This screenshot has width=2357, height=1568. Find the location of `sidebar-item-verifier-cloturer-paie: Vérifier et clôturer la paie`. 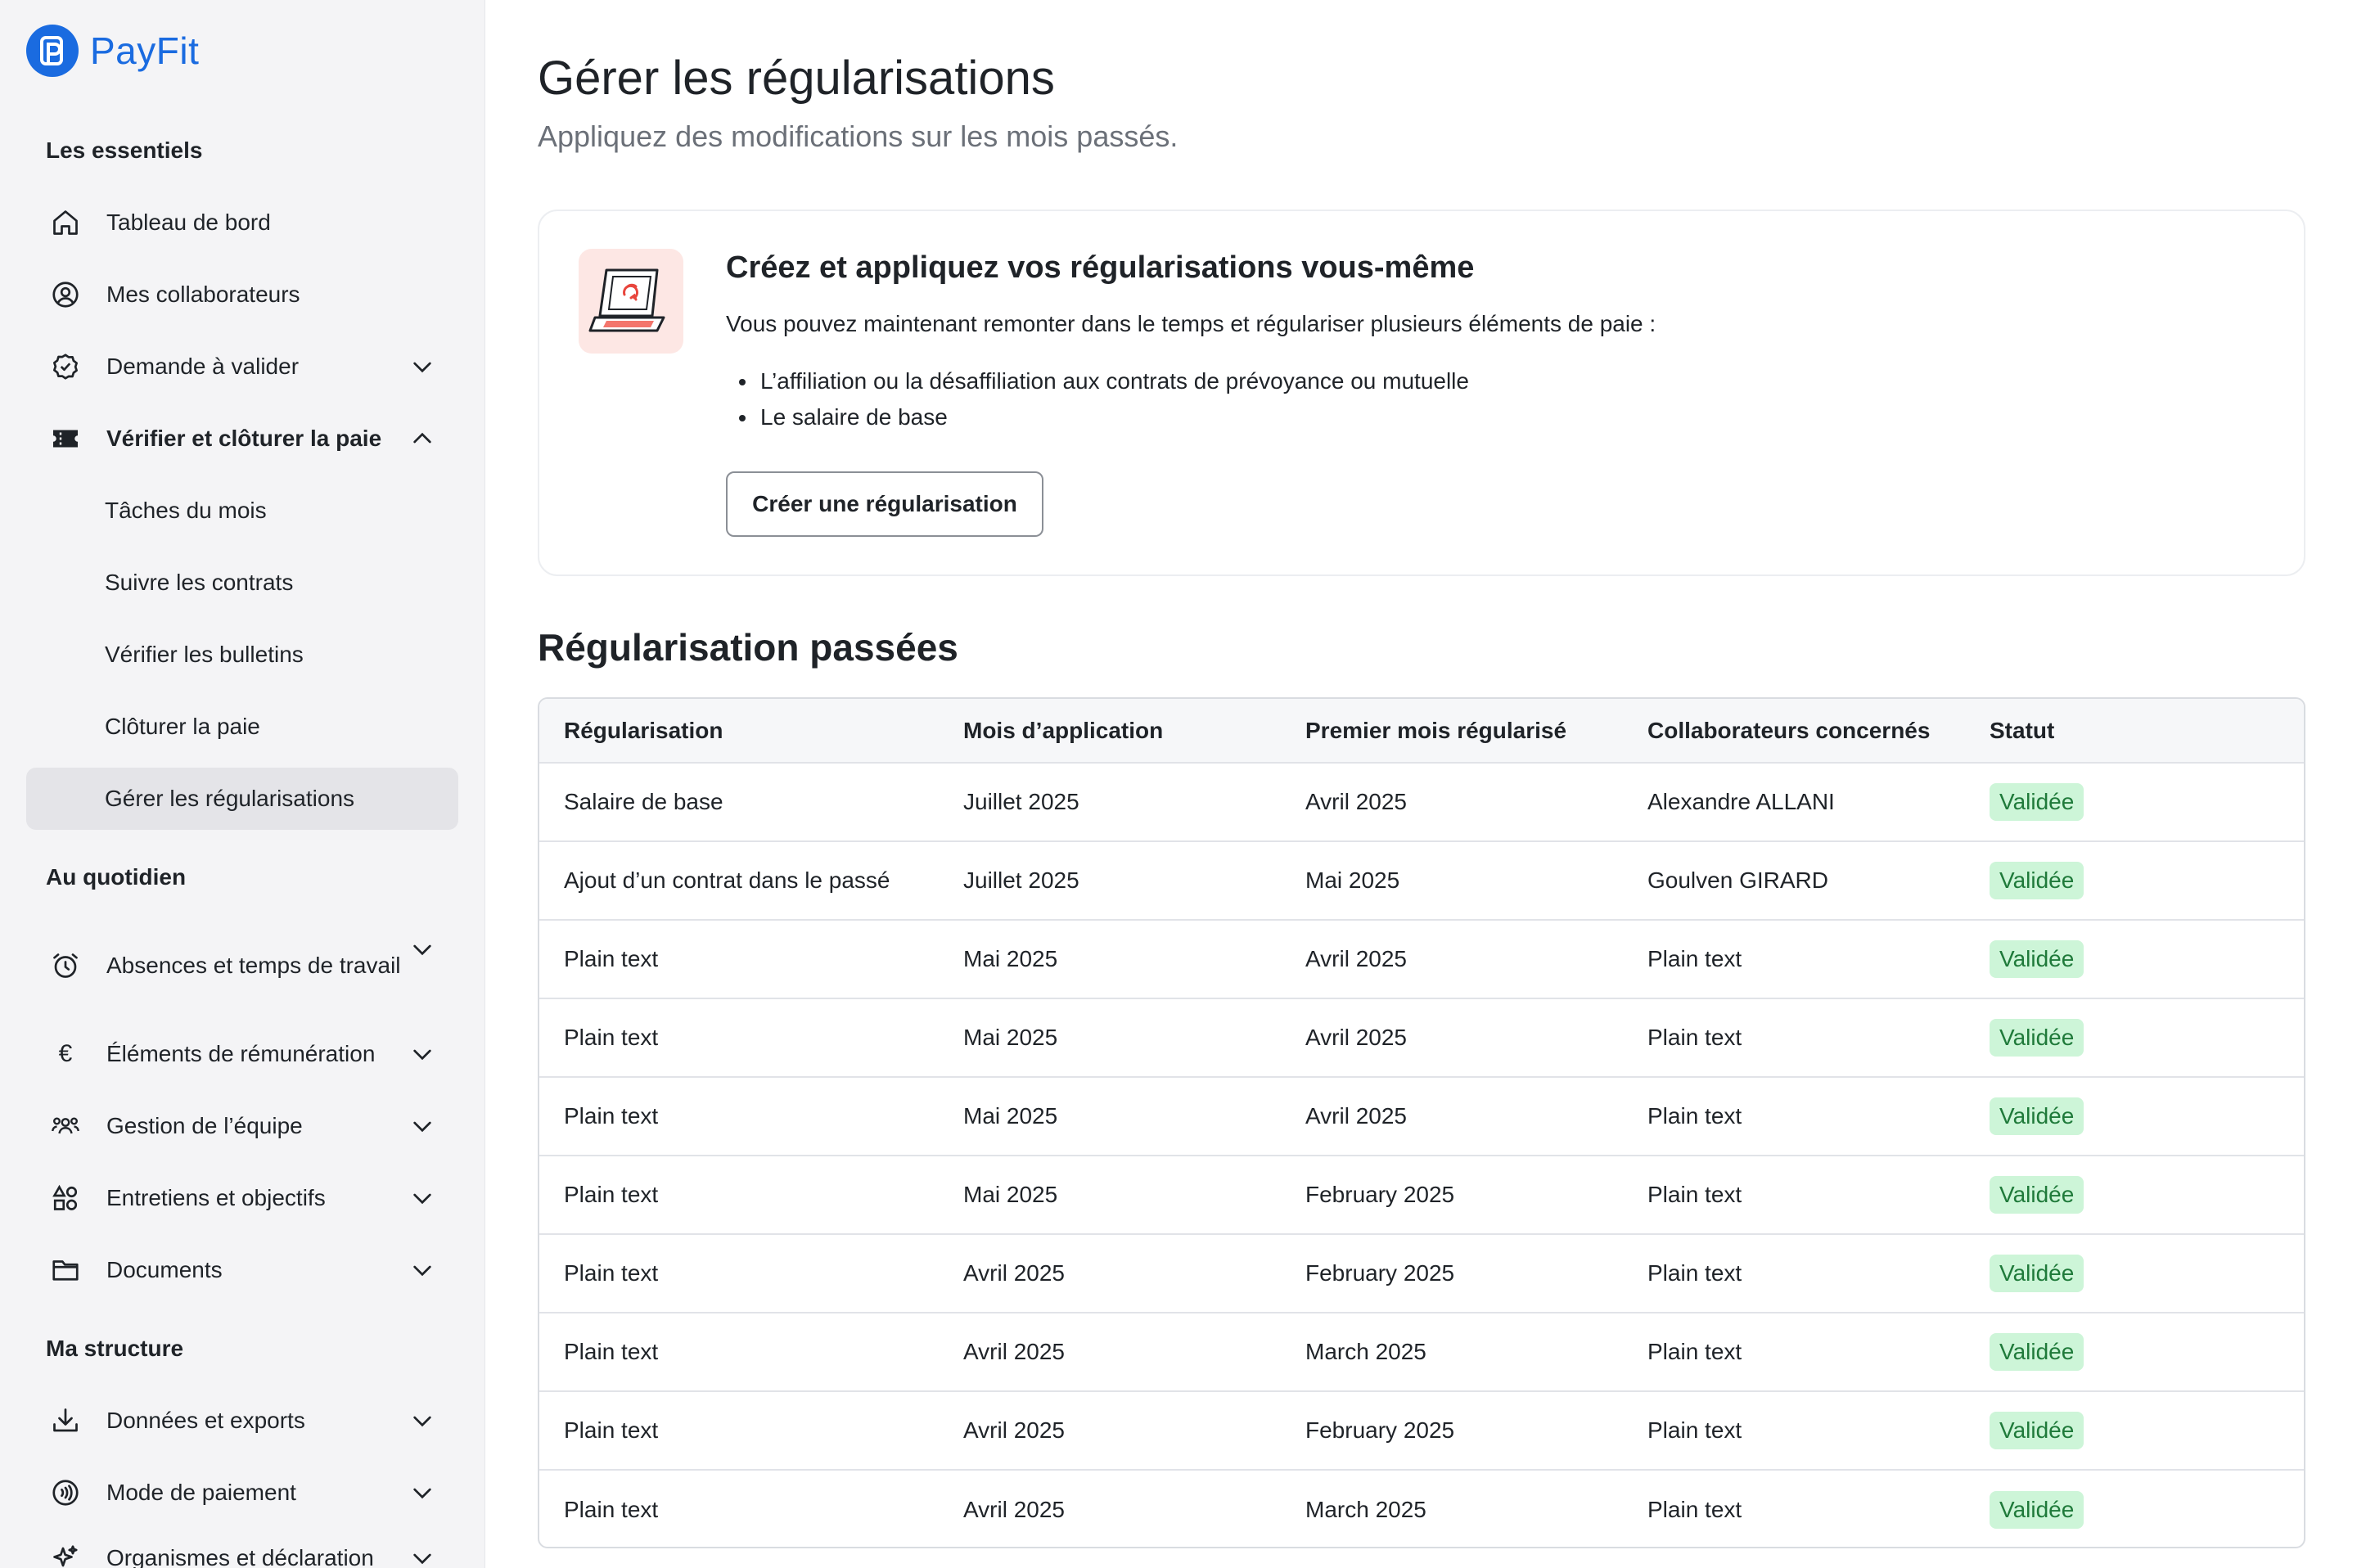

sidebar-item-verifier-cloturer-paie: Vérifier et clôturer la paie is located at coordinates (242, 439).